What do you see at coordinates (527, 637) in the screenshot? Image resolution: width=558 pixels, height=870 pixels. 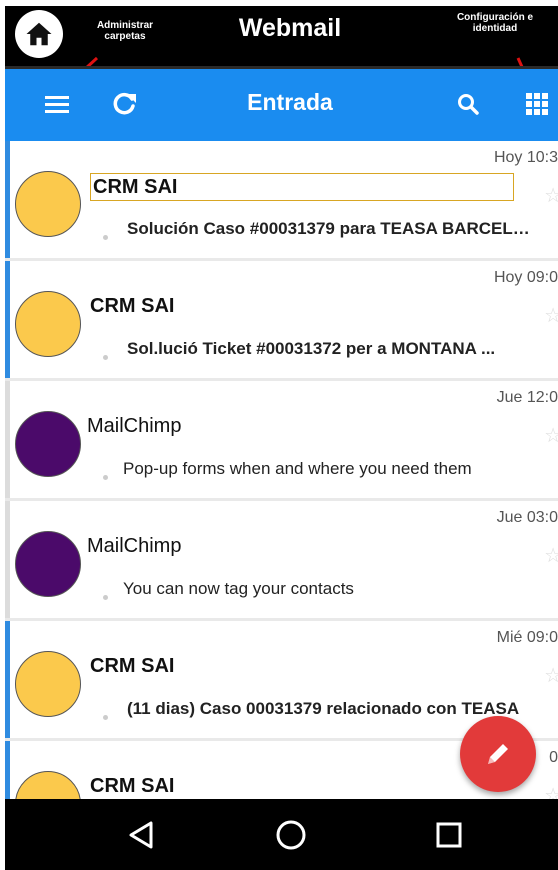 I see `message-date: Mié 09:0` at bounding box center [527, 637].